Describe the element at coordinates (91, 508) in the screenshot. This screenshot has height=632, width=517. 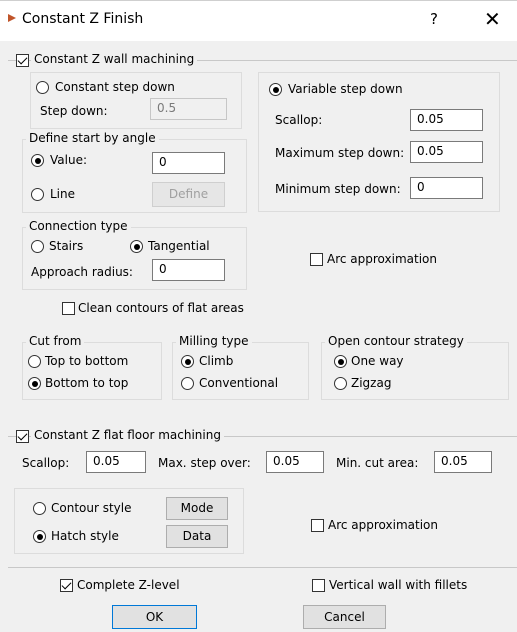
I see `contour-style-label: Contour style` at that location.